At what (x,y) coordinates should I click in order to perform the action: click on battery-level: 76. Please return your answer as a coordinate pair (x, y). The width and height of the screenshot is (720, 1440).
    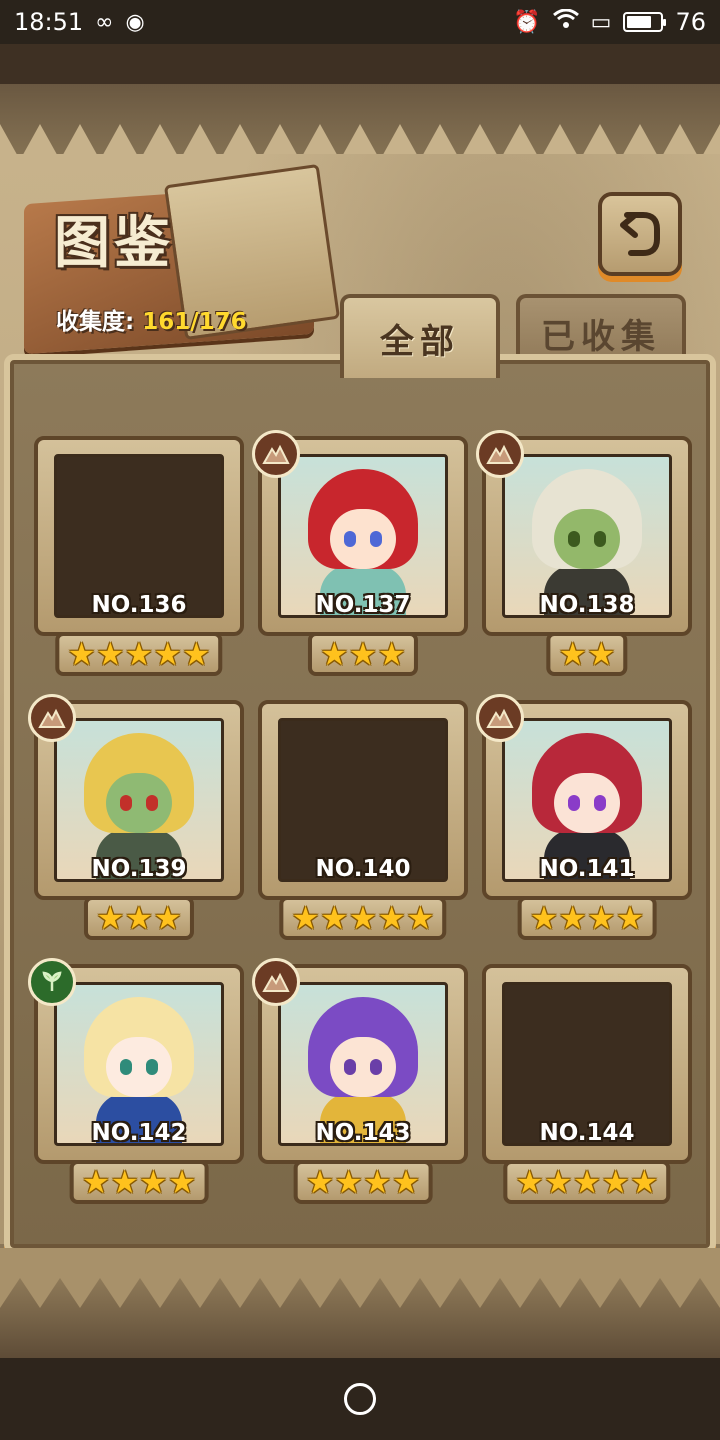
    Looking at the image, I should click on (690, 22).